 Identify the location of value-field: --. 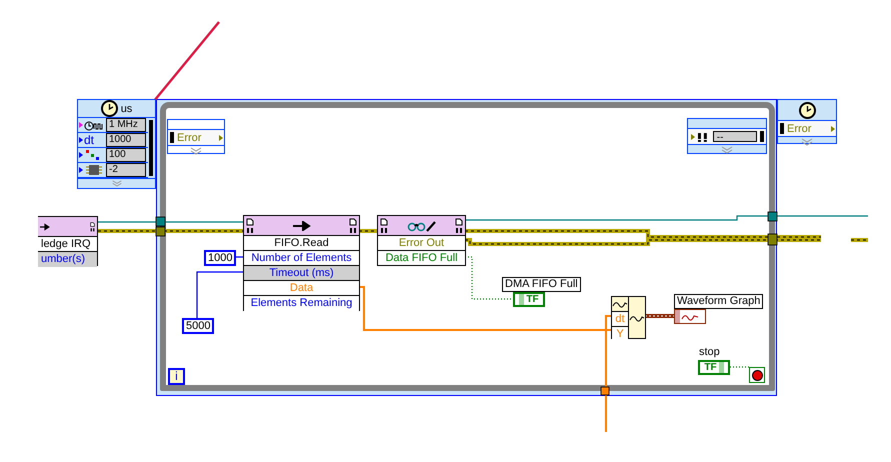
(735, 136).